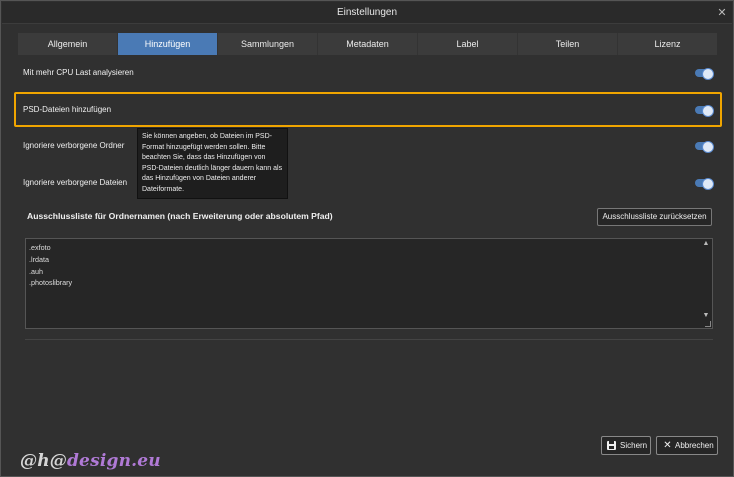 The image size is (734, 477). Describe the element at coordinates (704, 111) in the screenshot. I see `toggle-psd-files` at that location.